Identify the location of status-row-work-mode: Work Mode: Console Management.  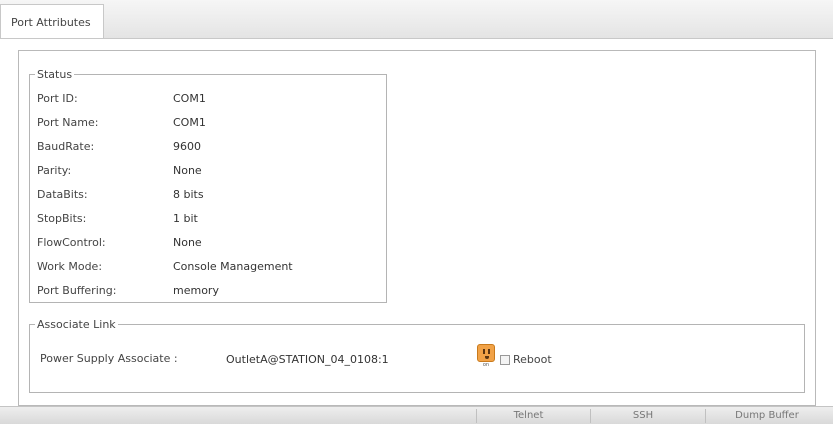
(207, 267).